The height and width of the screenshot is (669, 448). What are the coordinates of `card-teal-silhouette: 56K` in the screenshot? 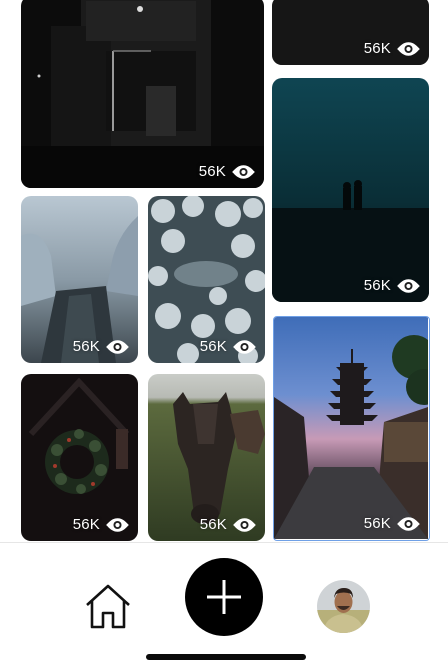 It's located at (350, 190).